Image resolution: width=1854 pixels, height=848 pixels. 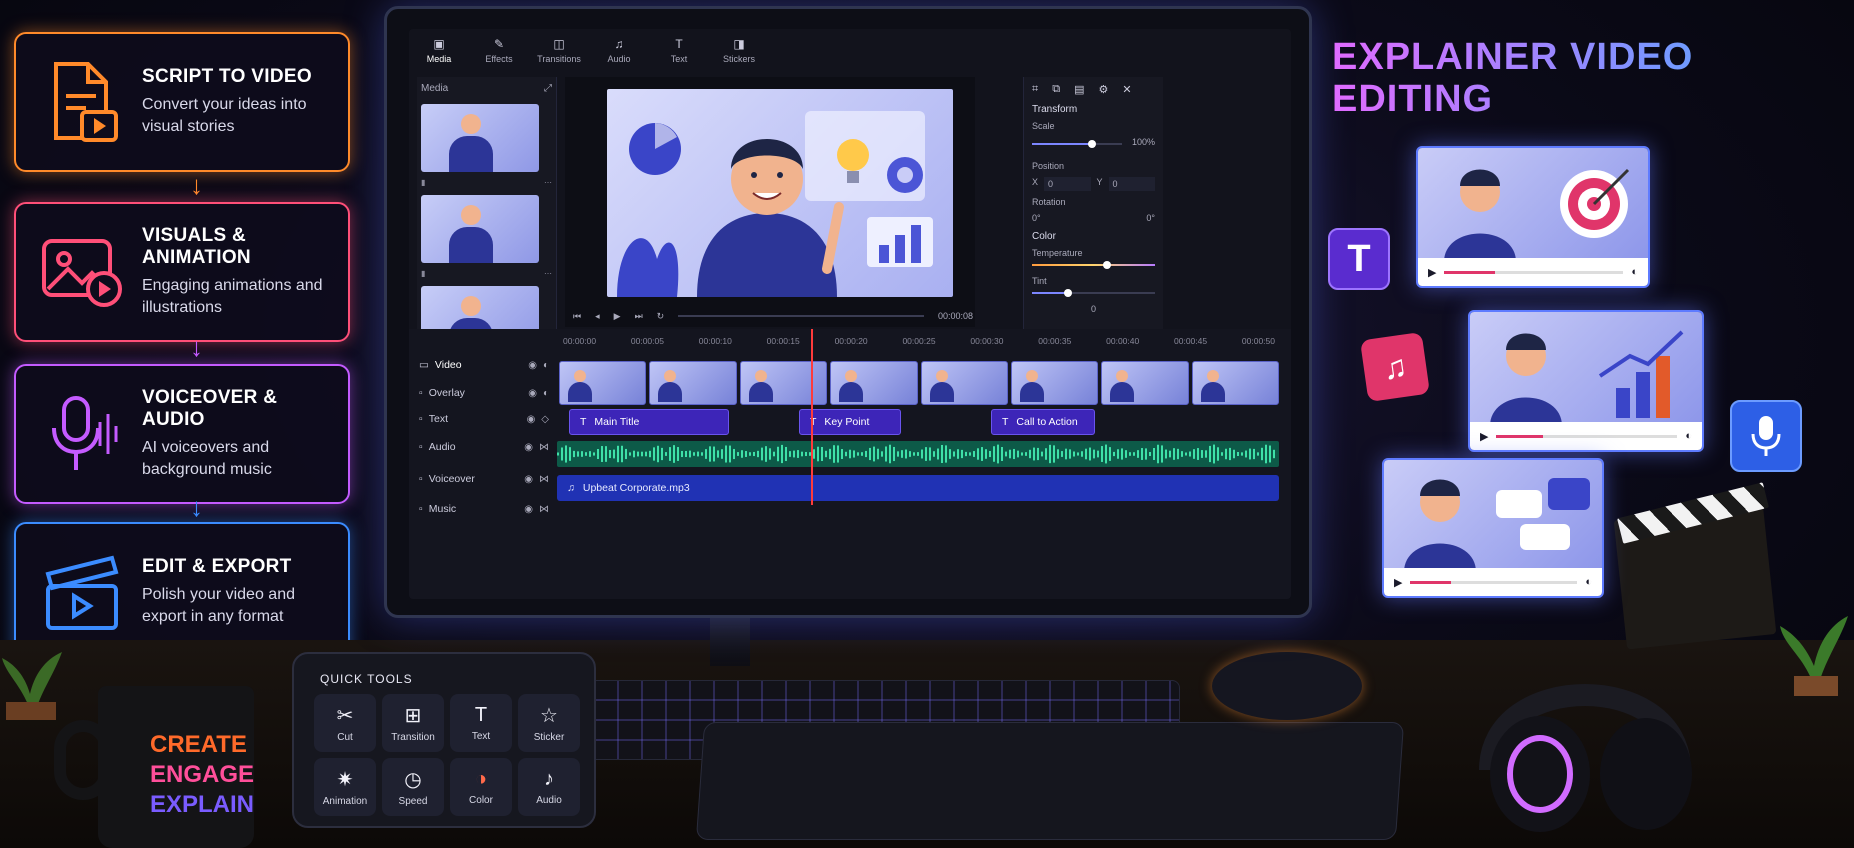 I want to click on transition-tool-button: ⊞ Transition, so click(x=413, y=723).